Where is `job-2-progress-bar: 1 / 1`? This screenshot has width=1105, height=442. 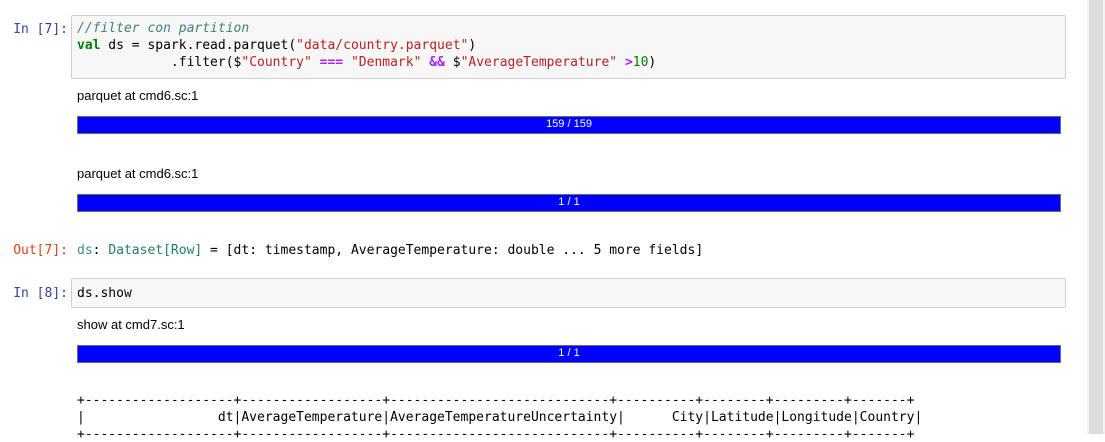
job-2-progress-bar: 1 / 1 is located at coordinates (569, 203).